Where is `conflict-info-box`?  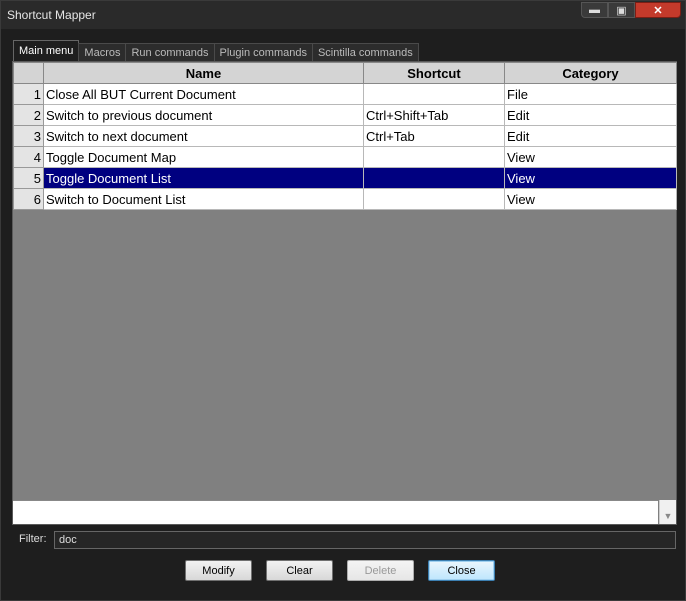
conflict-info-box is located at coordinates (335, 512).